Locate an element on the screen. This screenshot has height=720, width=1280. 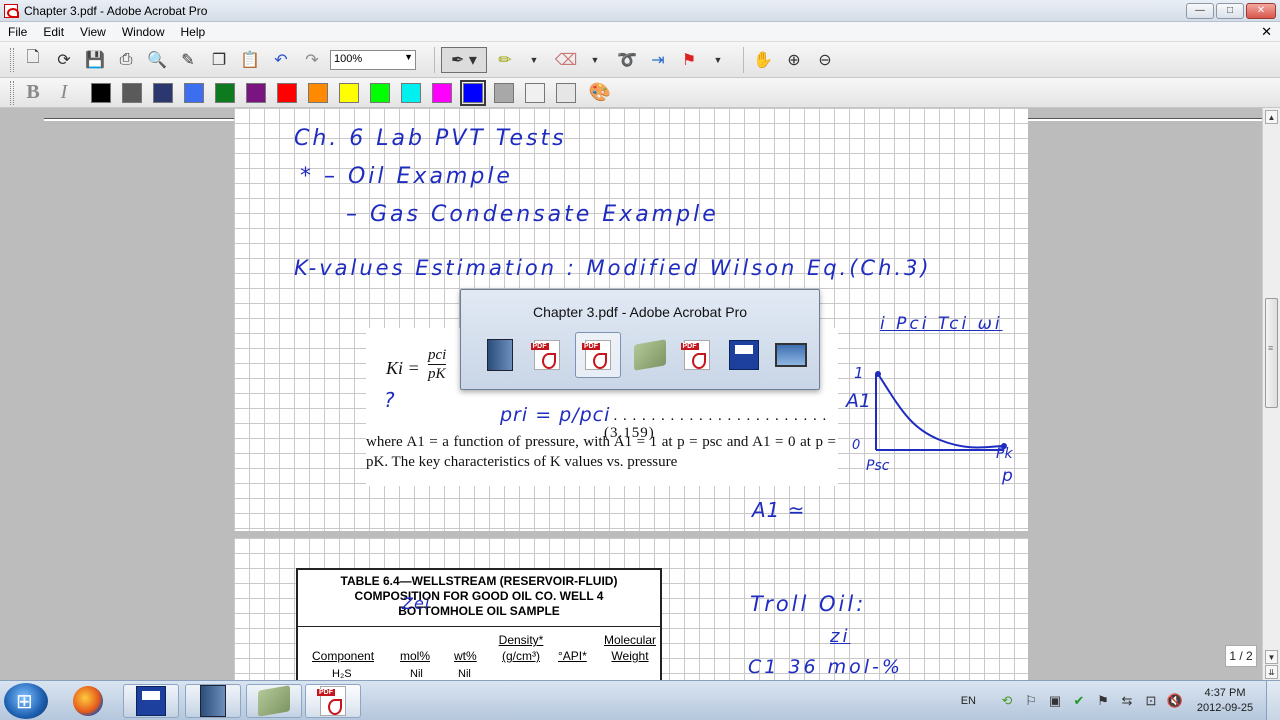
taskbar-firefox is located at coordinates (88, 701).